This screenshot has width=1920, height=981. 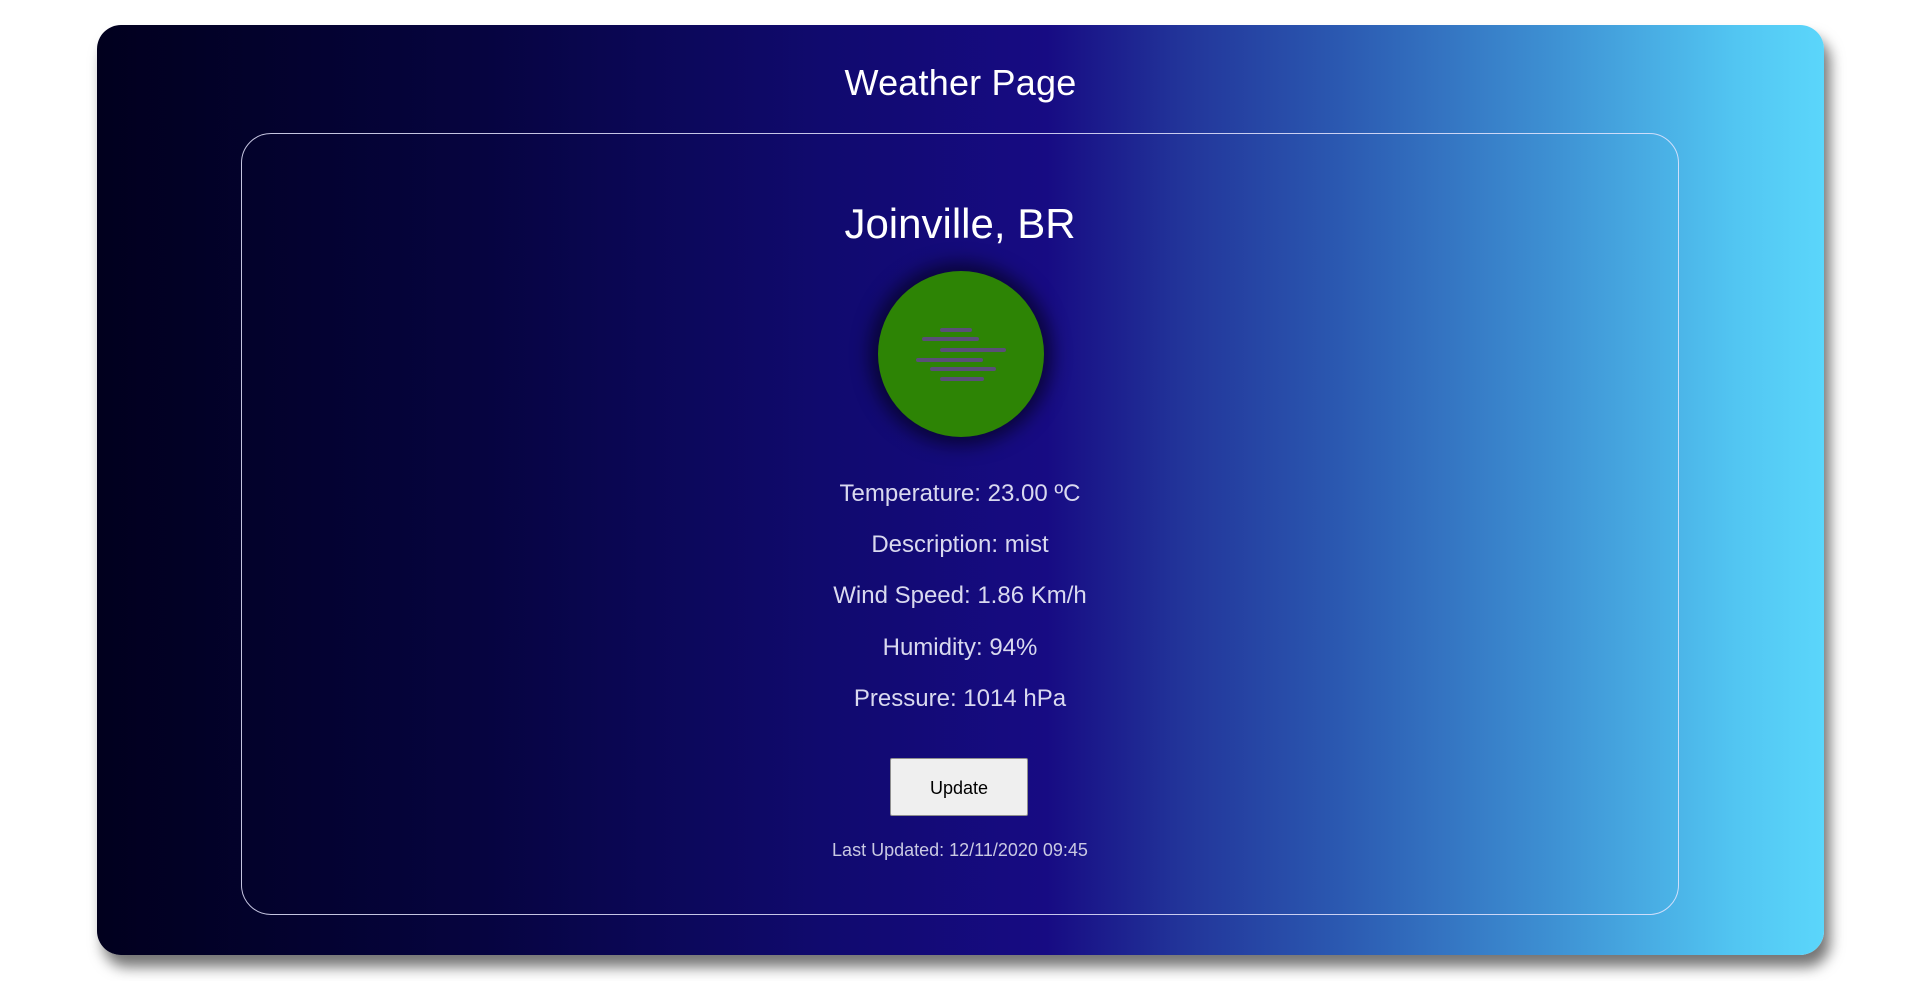 I want to click on humidity-label: Humidity: 94%, so click(x=960, y=647).